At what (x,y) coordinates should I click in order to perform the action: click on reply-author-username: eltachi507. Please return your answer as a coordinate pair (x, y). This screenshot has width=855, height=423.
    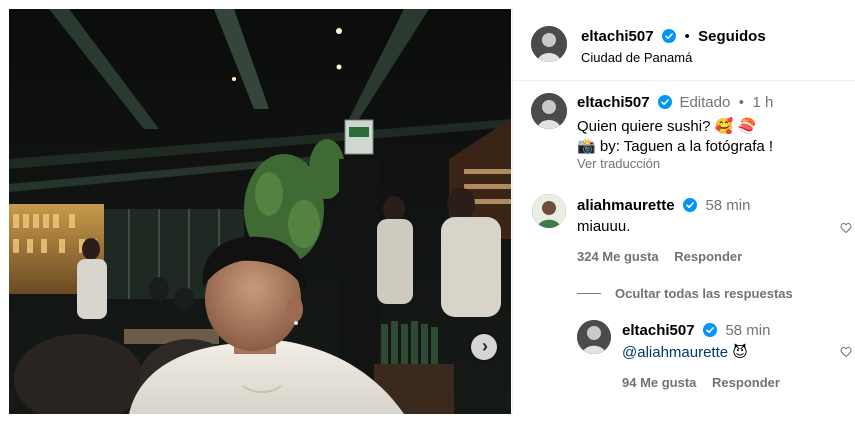
    Looking at the image, I should click on (658, 330).